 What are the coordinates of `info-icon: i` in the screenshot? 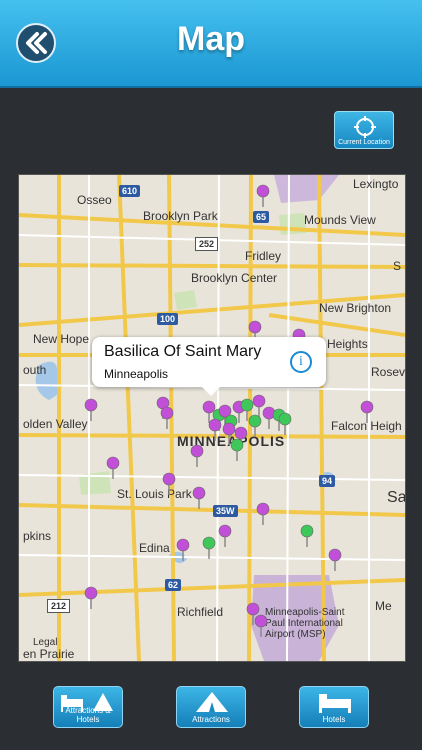 It's located at (301, 362).